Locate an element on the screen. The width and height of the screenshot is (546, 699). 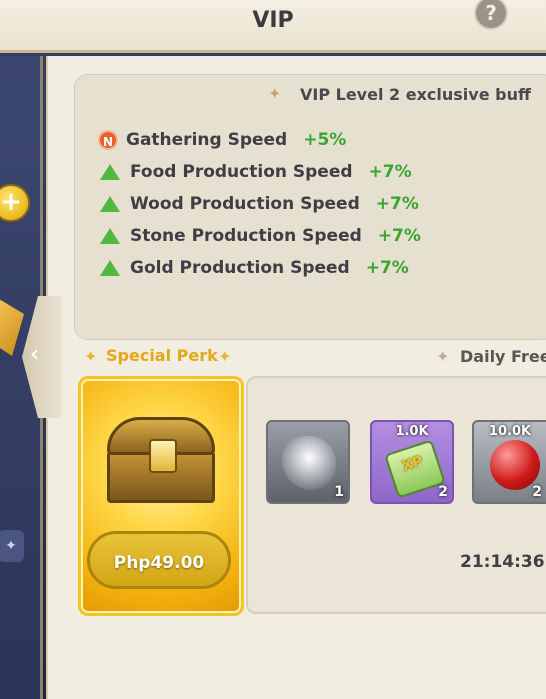
buff-row-gathering: N Gathering Speed +5% is located at coordinates (222, 140).